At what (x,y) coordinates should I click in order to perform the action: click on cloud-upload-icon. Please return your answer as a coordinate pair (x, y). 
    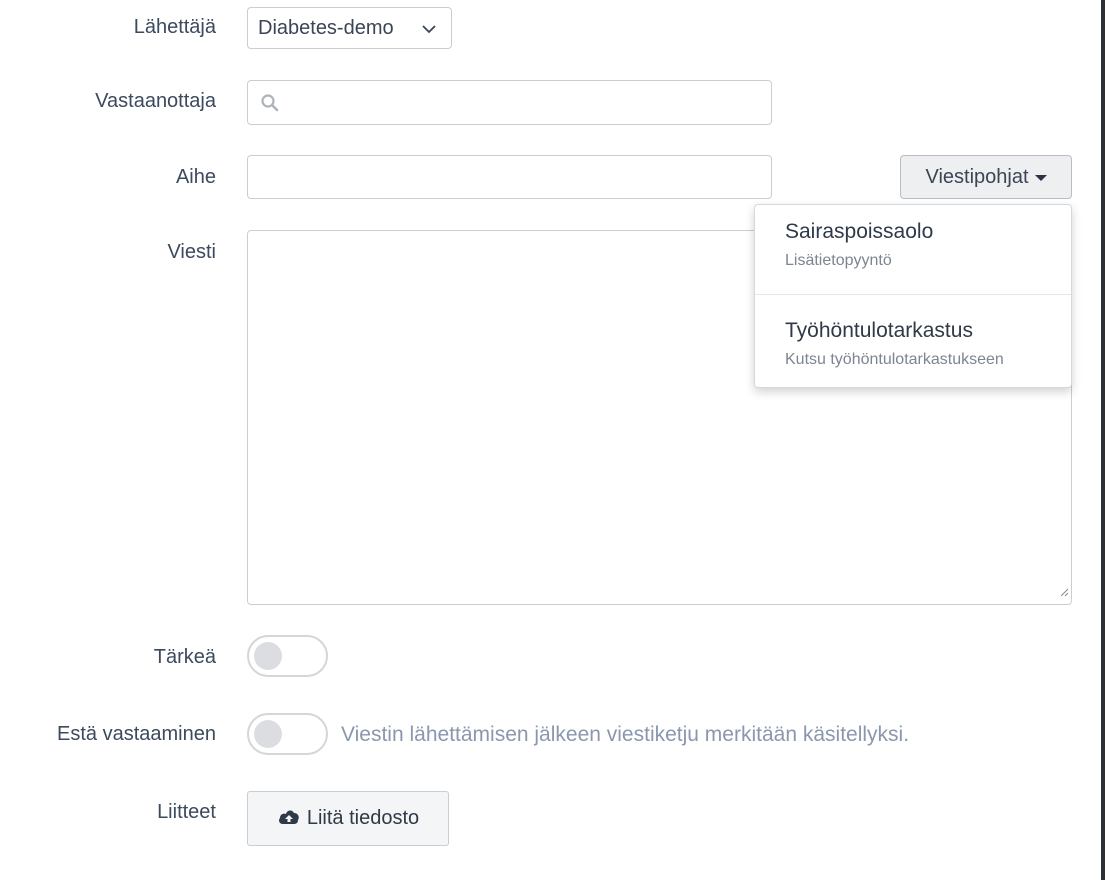
    Looking at the image, I should click on (289, 819).